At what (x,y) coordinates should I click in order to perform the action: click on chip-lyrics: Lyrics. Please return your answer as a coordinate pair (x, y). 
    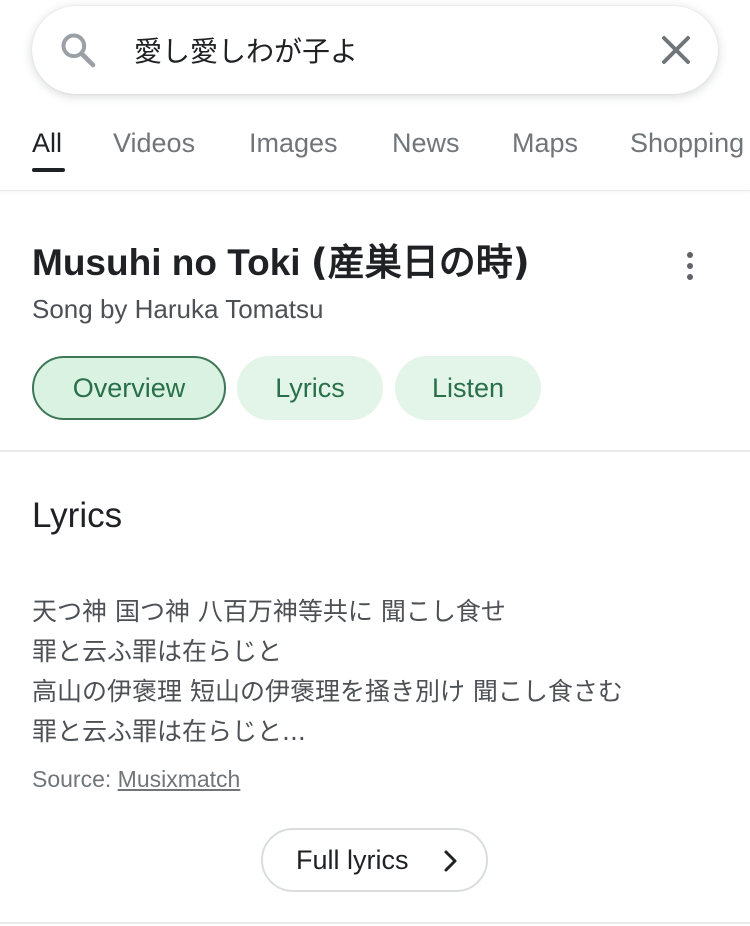
    Looking at the image, I should click on (310, 388).